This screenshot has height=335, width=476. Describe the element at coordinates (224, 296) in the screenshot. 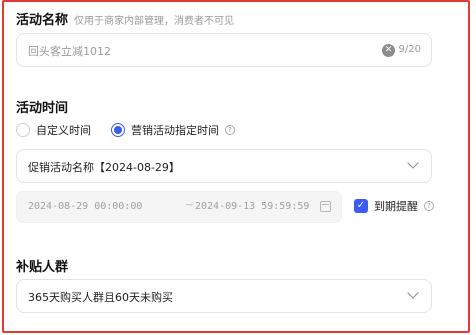

I see `crowd-select: 365天购买人群且60天未购买` at that location.